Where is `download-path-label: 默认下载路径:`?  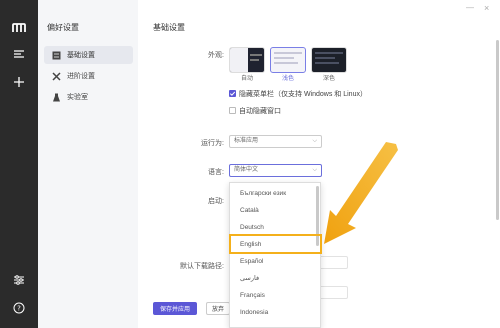
download-path-label: 默认下载路径: is located at coordinates (202, 266).